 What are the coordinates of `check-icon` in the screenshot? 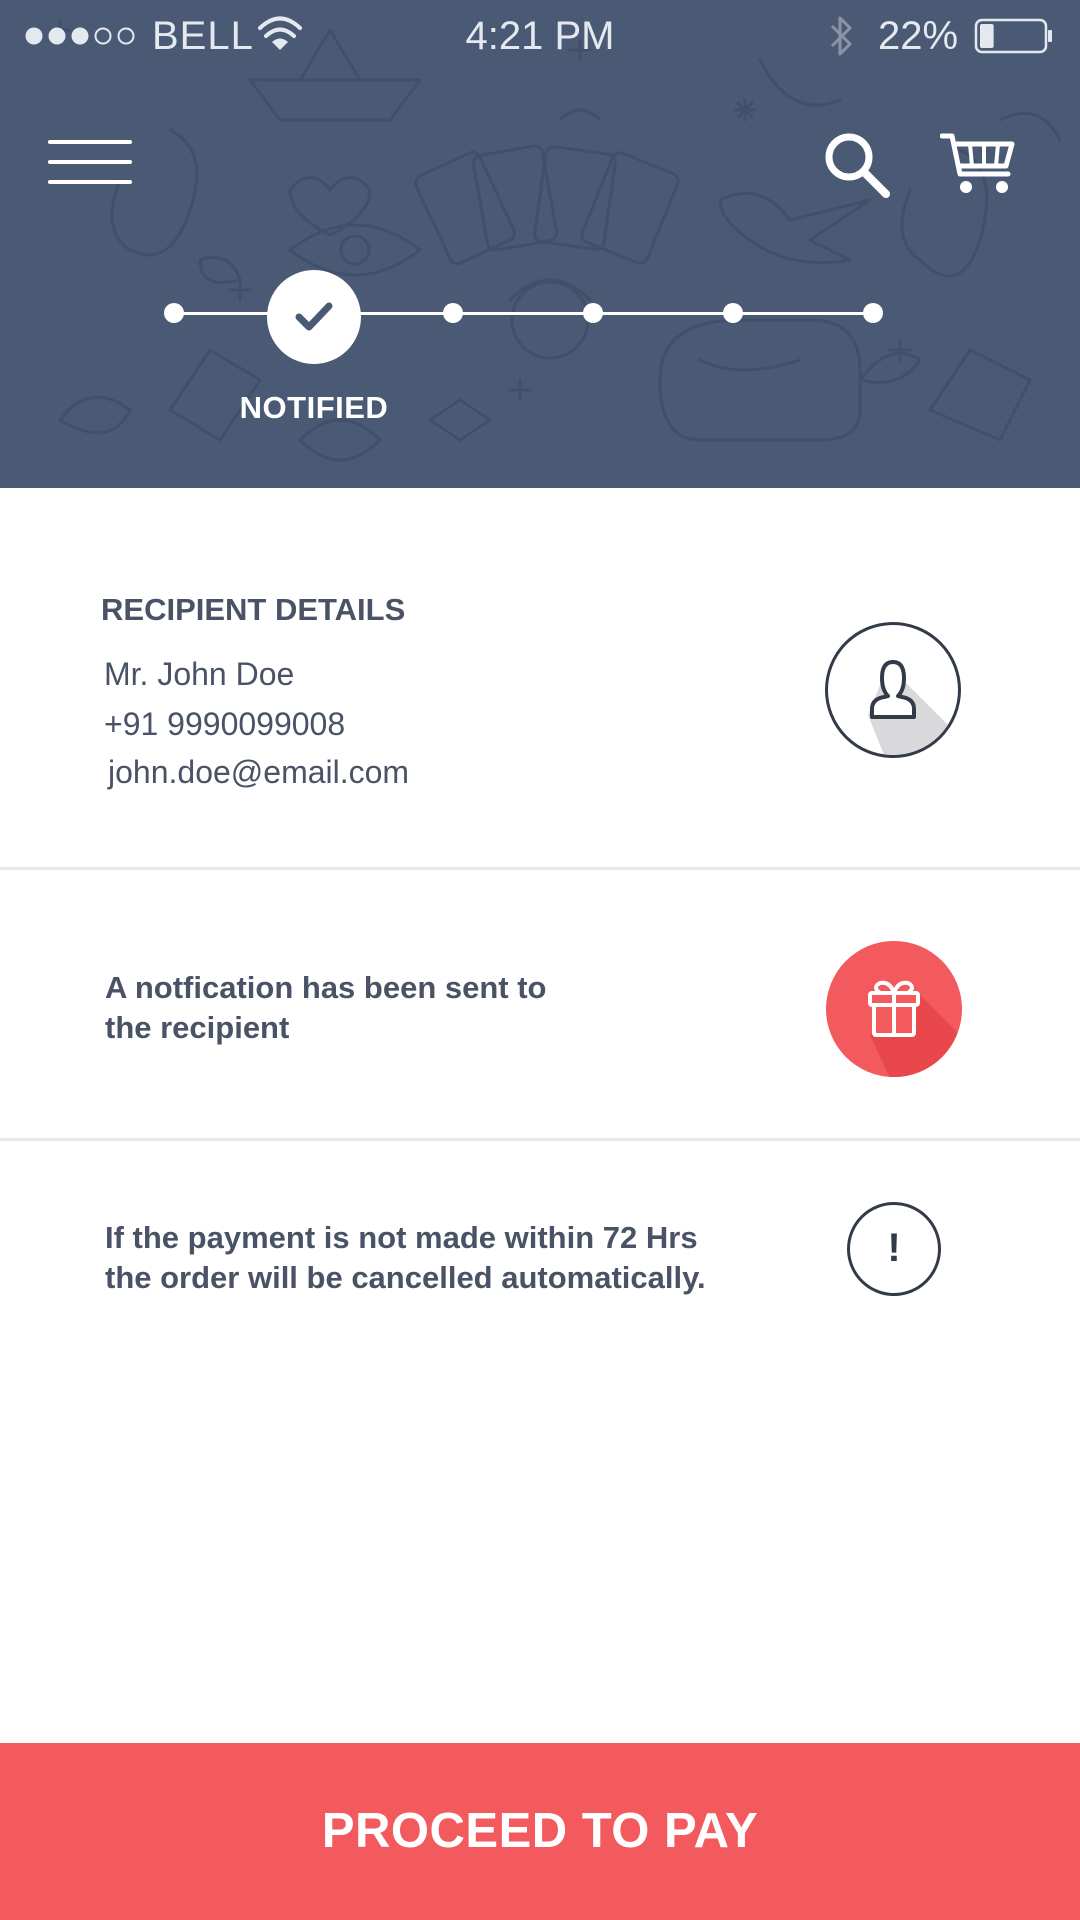 It's located at (314, 316).